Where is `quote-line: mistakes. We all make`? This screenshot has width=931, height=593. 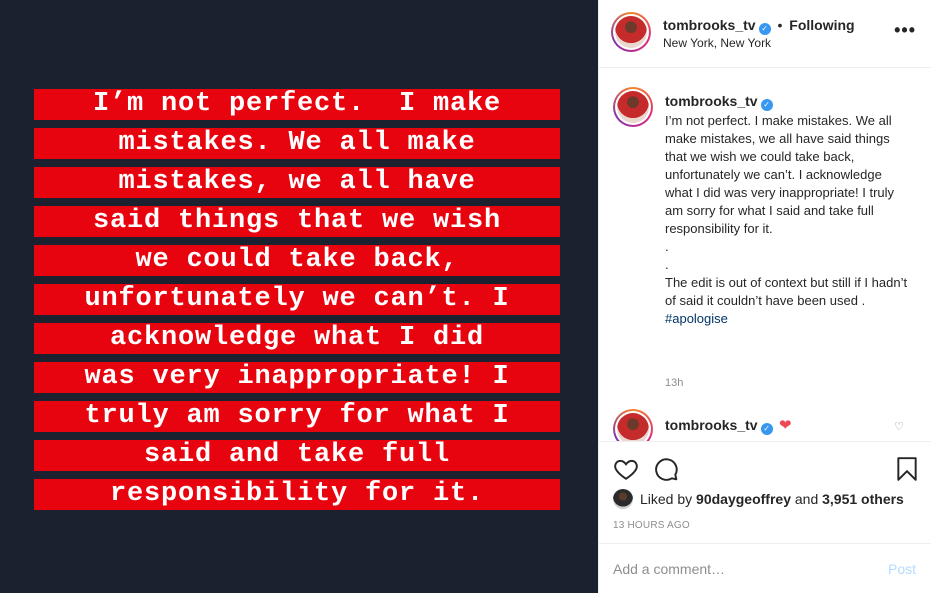
quote-line: mistakes. We all make is located at coordinates (297, 143).